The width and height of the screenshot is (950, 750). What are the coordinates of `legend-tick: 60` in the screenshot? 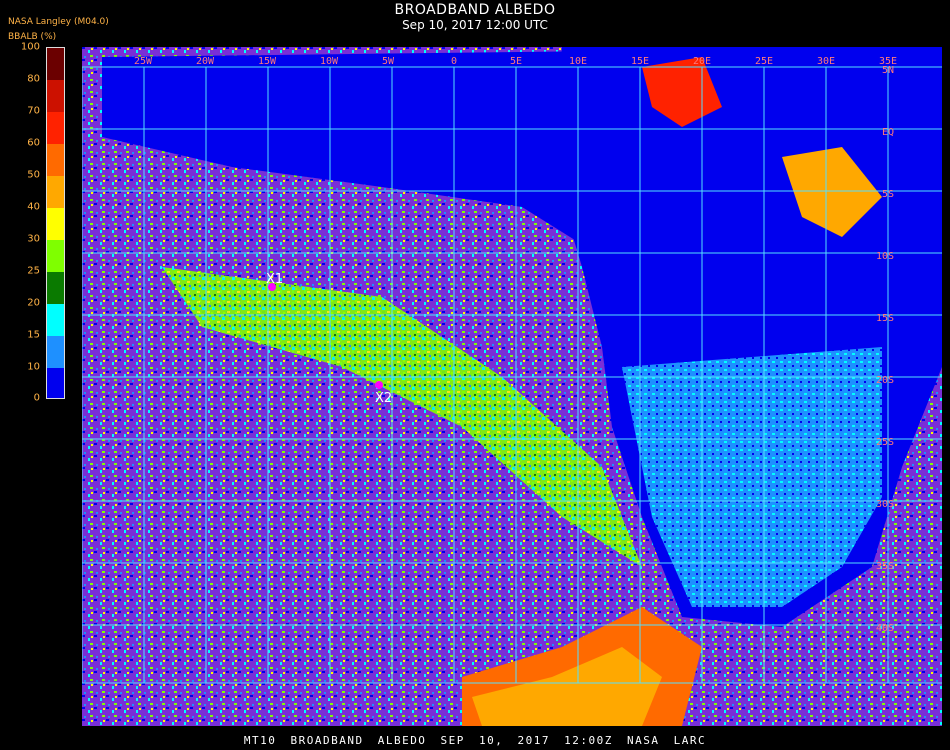 It's located at (33, 143).